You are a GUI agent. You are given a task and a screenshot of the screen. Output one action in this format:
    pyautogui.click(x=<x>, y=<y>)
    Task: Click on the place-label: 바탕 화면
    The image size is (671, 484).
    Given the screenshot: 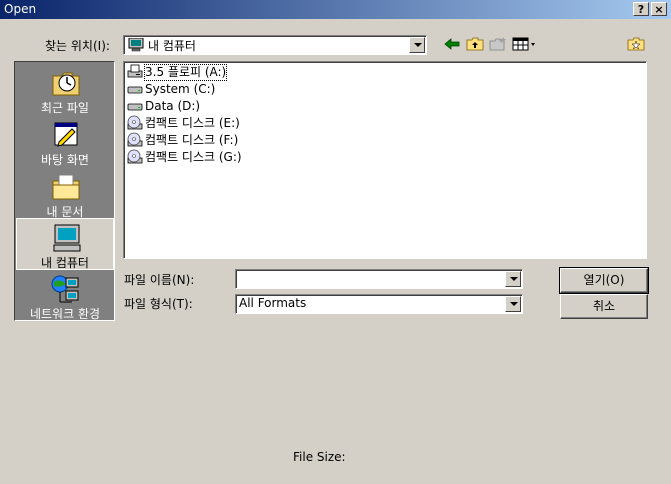 What is the action you would take?
    pyautogui.click(x=65, y=160)
    